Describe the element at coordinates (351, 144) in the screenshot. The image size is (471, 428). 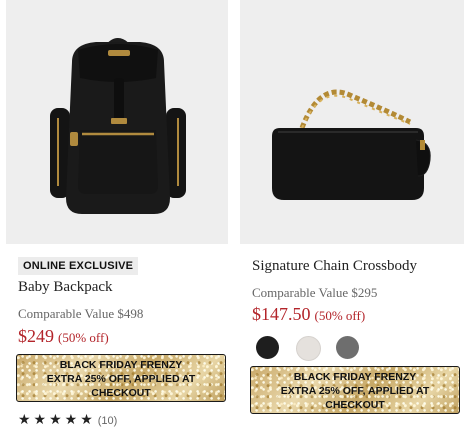
I see `crossbody-bag-icon` at that location.